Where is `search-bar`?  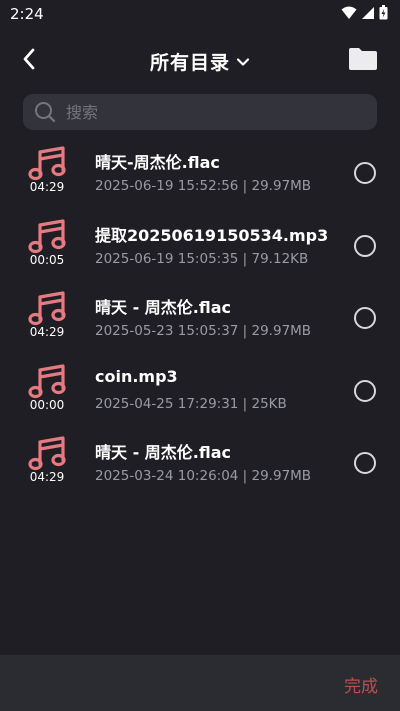
search-bar is located at coordinates (200, 112).